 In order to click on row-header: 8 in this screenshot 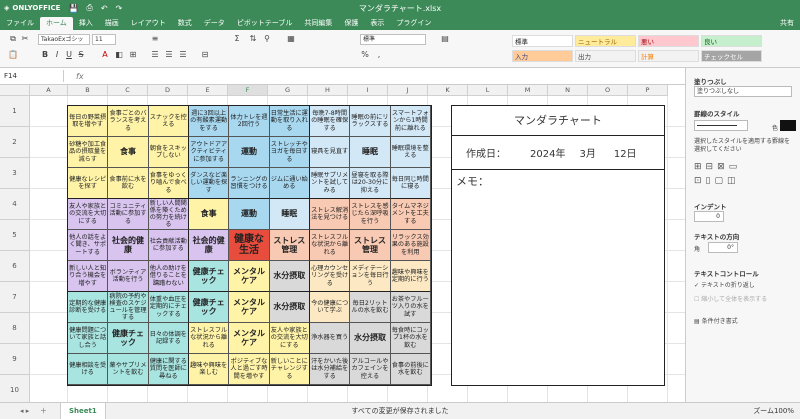, I will do `click(15, 328)`.